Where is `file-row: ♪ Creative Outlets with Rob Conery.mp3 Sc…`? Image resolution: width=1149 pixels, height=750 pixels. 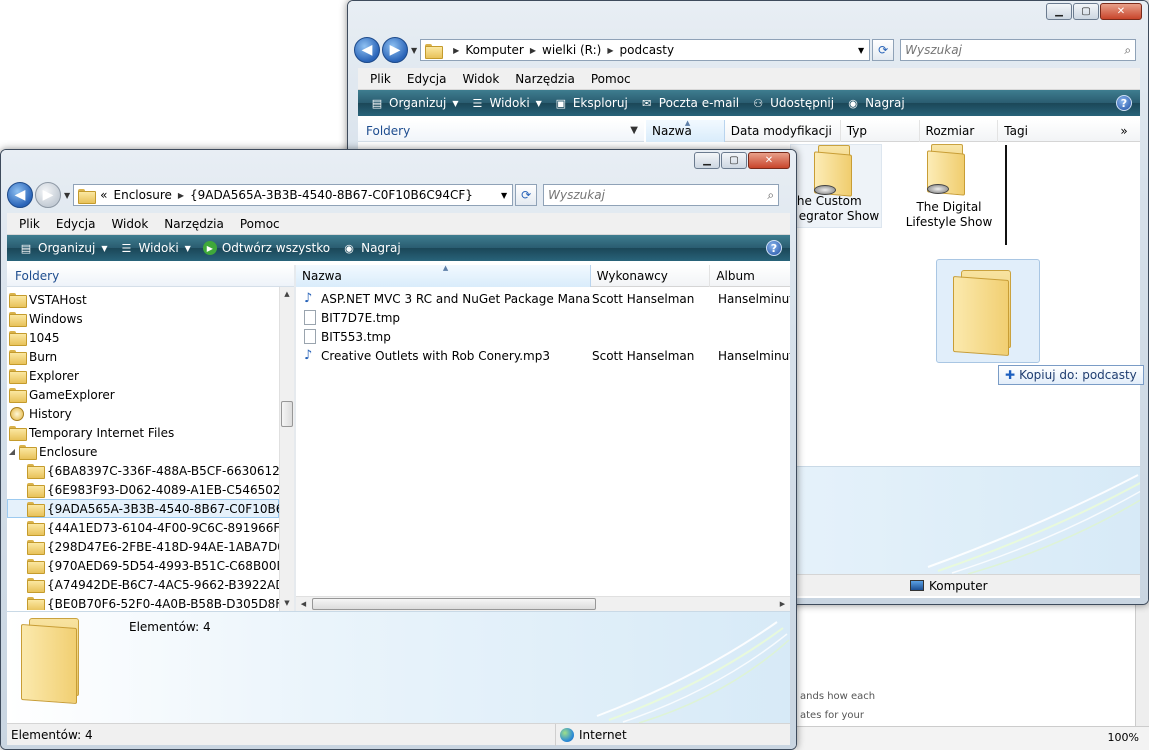
file-row: ♪ Creative Outlets with Rob Conery.mp3 Sc… is located at coordinates (543, 355).